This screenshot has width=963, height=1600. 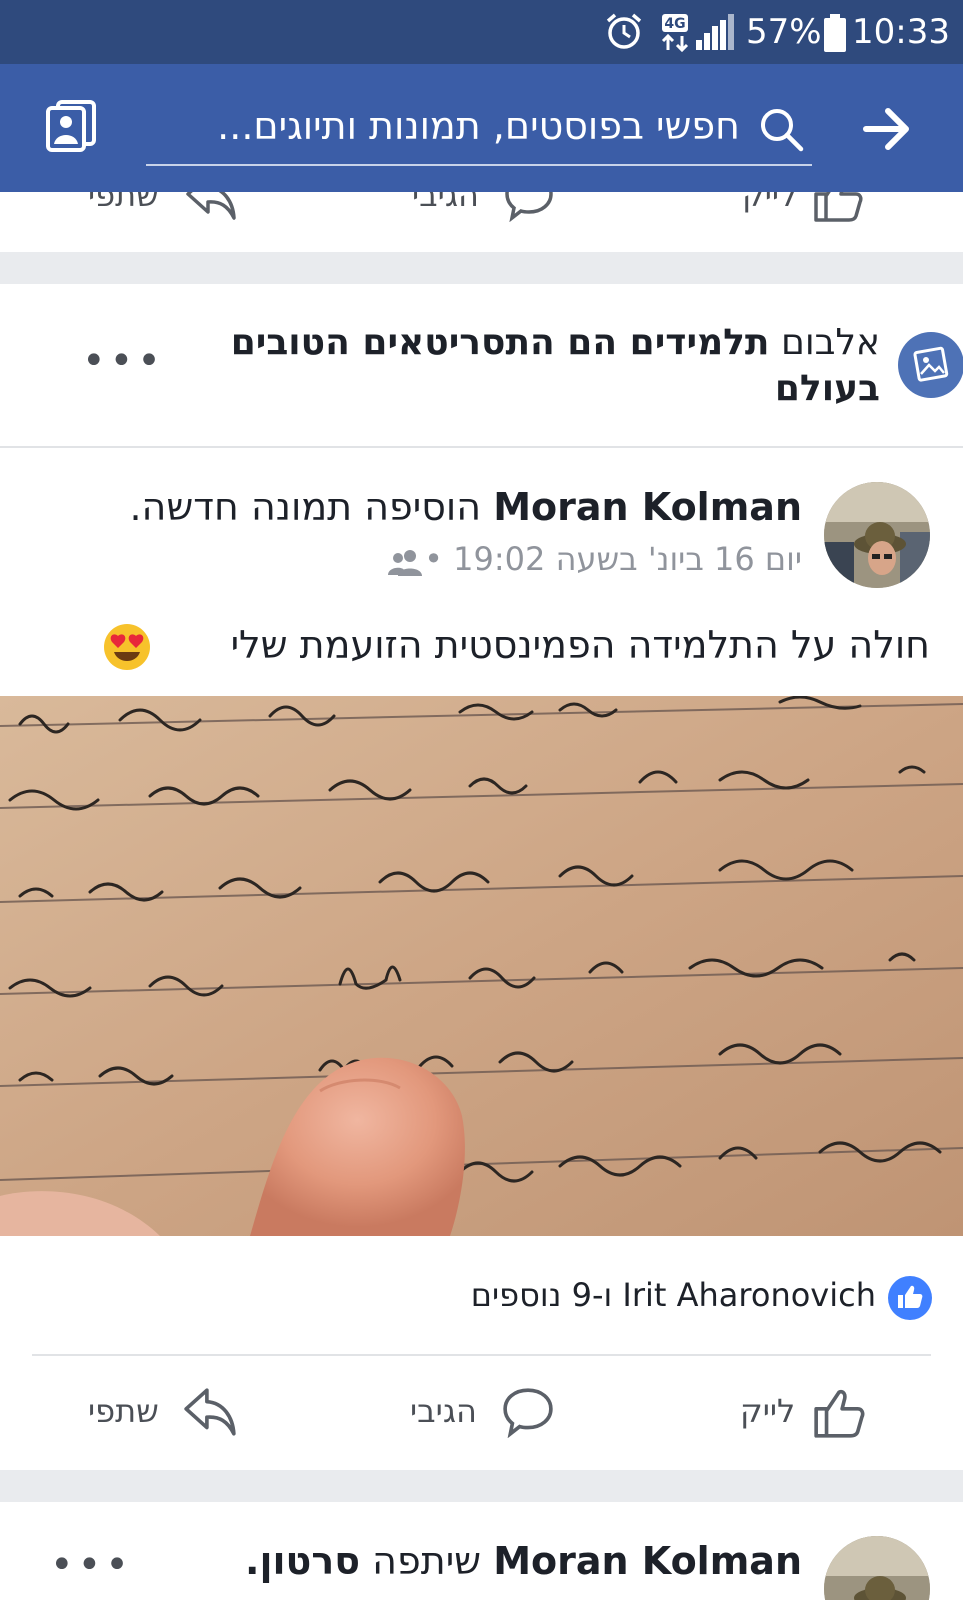 I want to click on post-text: חולה על התלמידה הפמינסטית הזועמת שלי, so click(x=580, y=645).